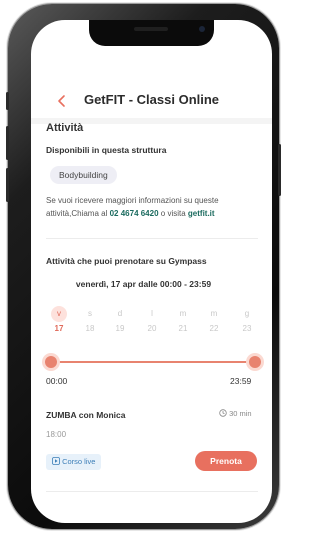 The width and height of the screenshot is (320, 533). I want to click on phone-link: 02 4674 6420, so click(134, 213).